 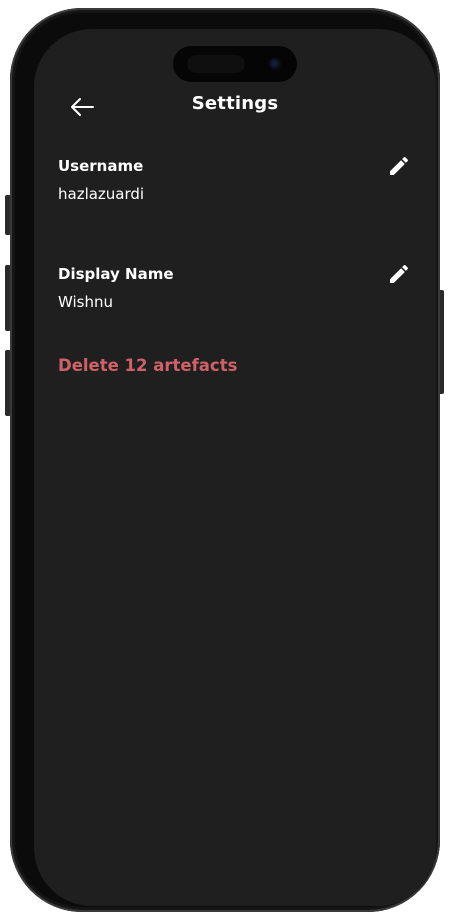 I want to click on edit-display-name-button, so click(x=399, y=274).